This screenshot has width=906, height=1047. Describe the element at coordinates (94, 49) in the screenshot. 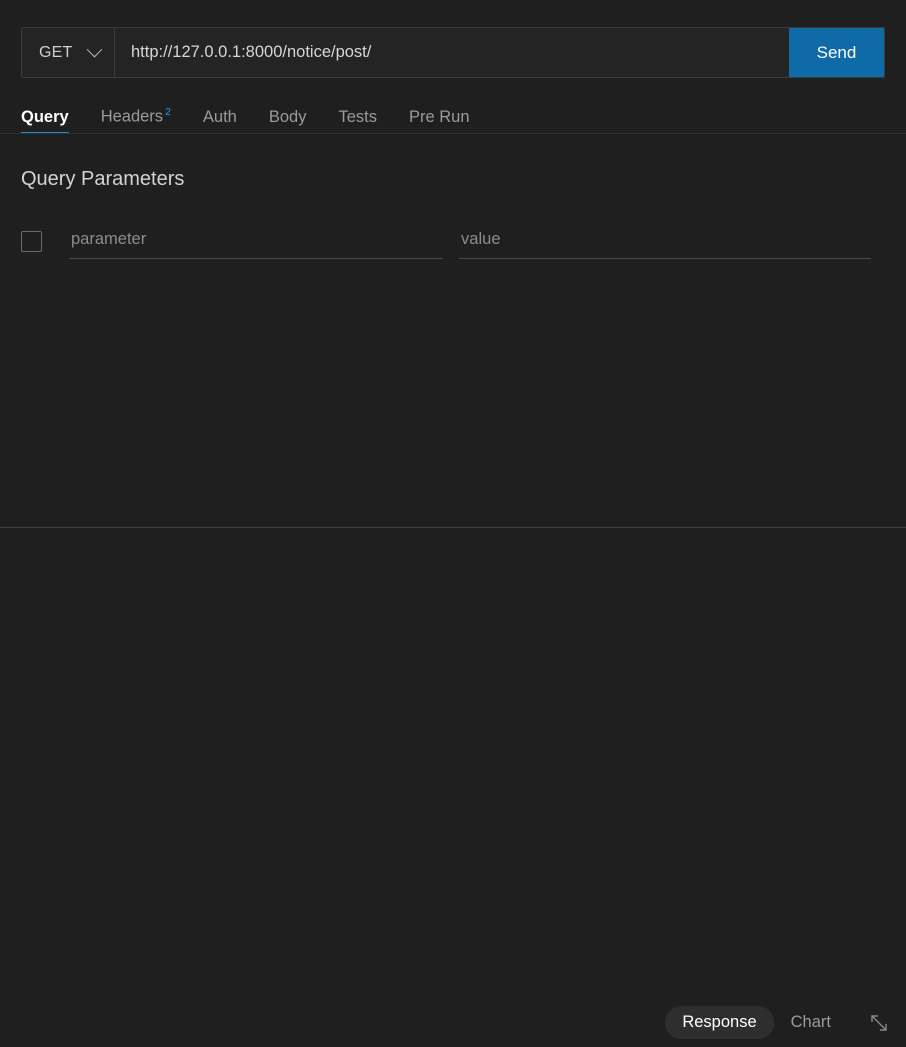

I see `chevron-down-icon` at that location.